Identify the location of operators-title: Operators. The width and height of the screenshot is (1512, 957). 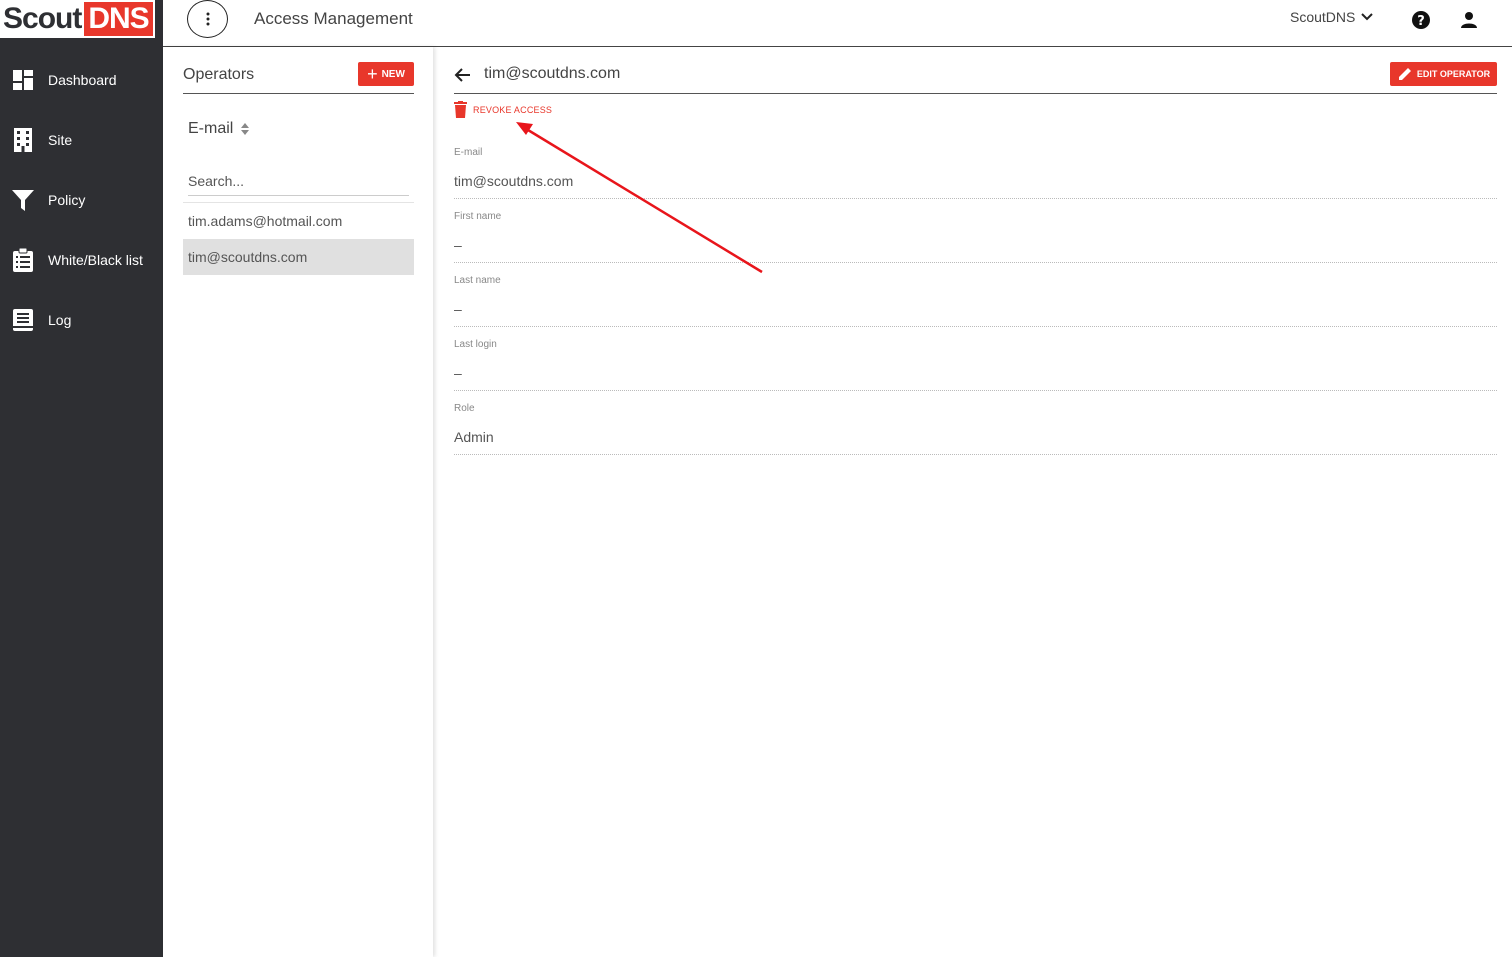
(219, 74).